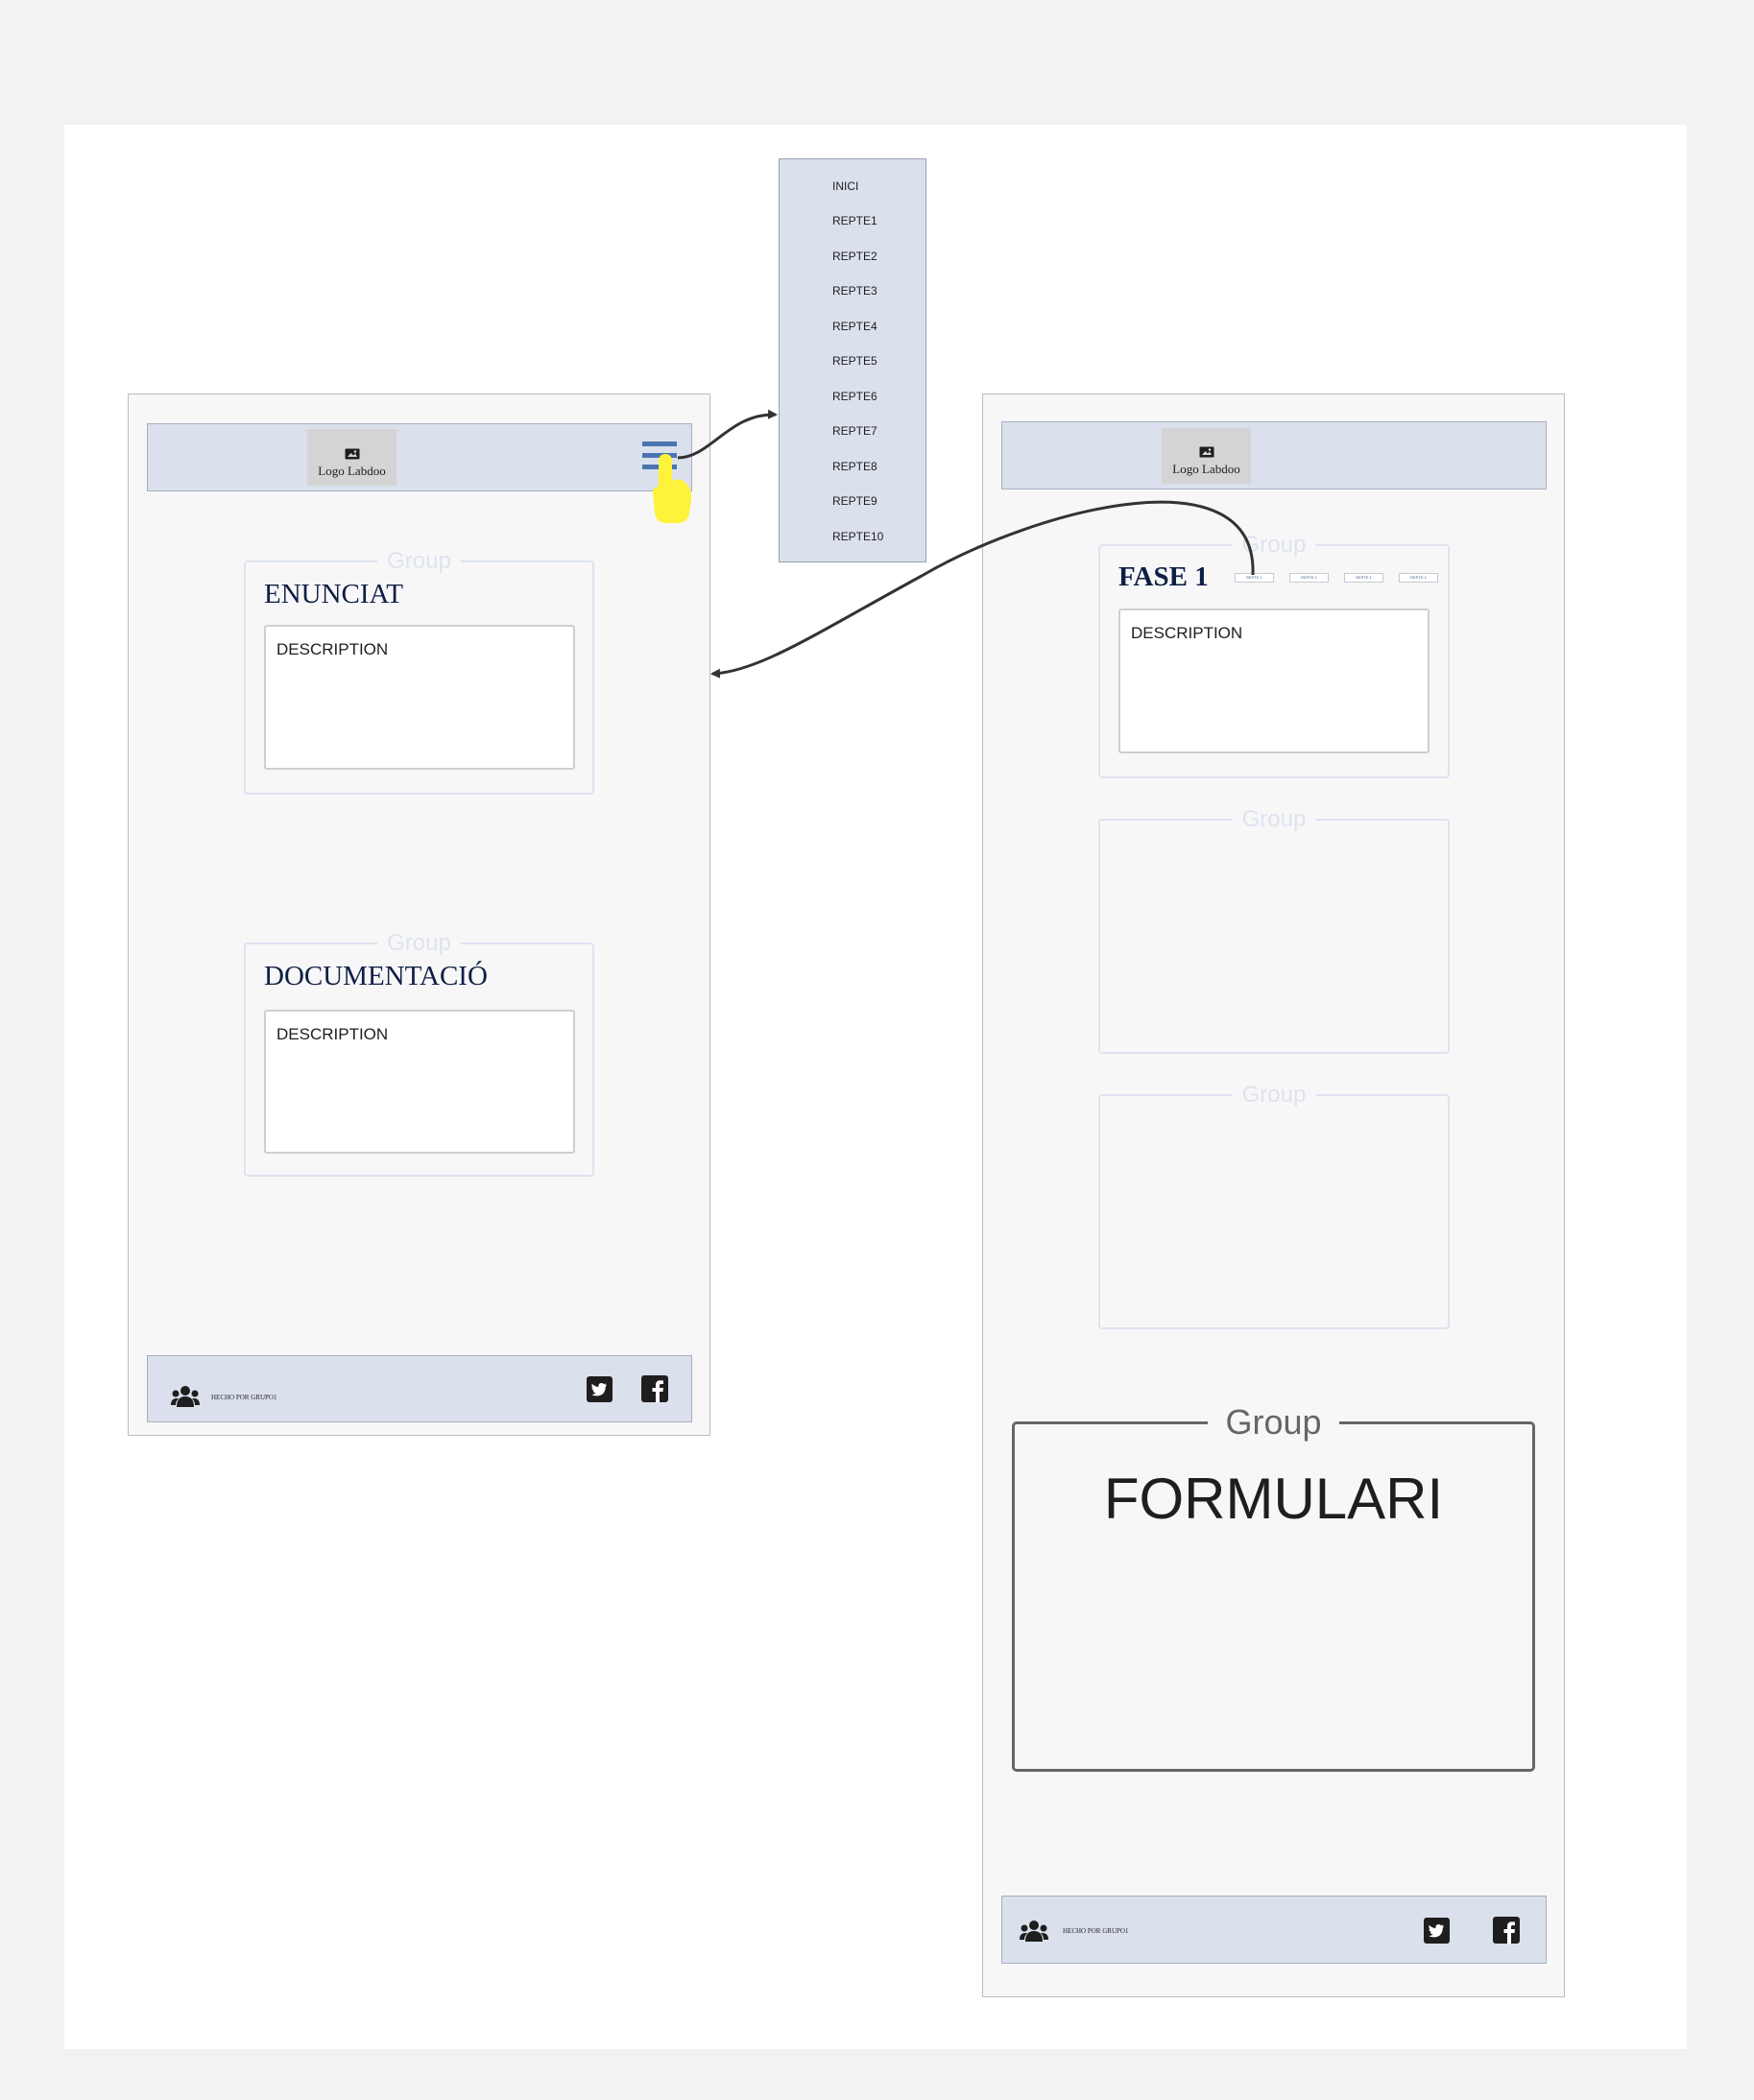 This screenshot has height=2100, width=1754. What do you see at coordinates (1273, 1499) in the screenshot?
I see `form-title: FORMULARI` at bounding box center [1273, 1499].